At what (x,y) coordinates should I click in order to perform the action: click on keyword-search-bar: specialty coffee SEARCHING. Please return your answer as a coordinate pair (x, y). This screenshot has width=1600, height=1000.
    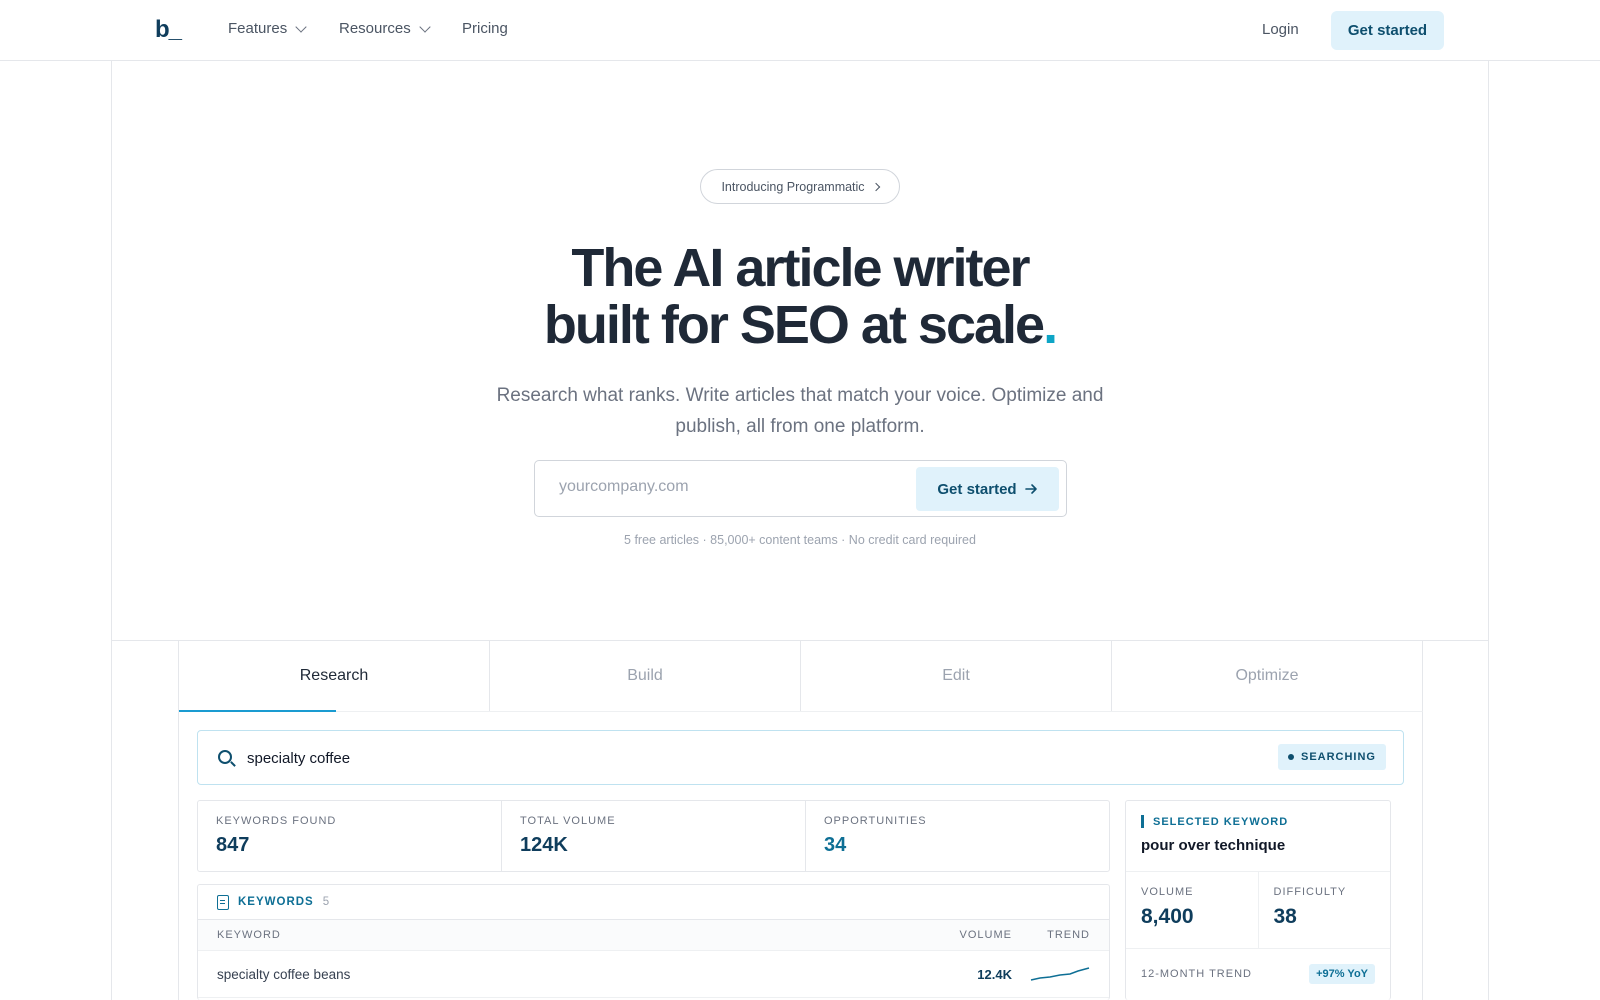
    Looking at the image, I should click on (800, 757).